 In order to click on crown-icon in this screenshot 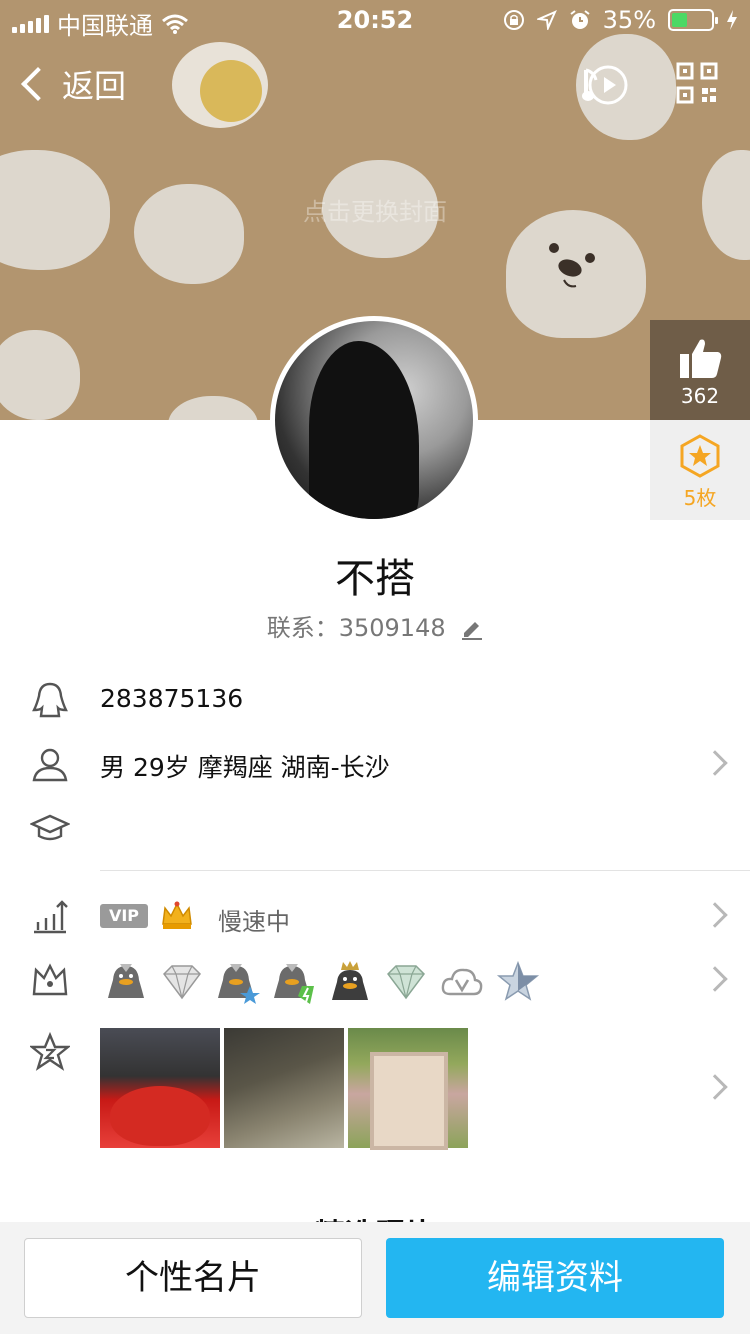, I will do `click(177, 915)`.